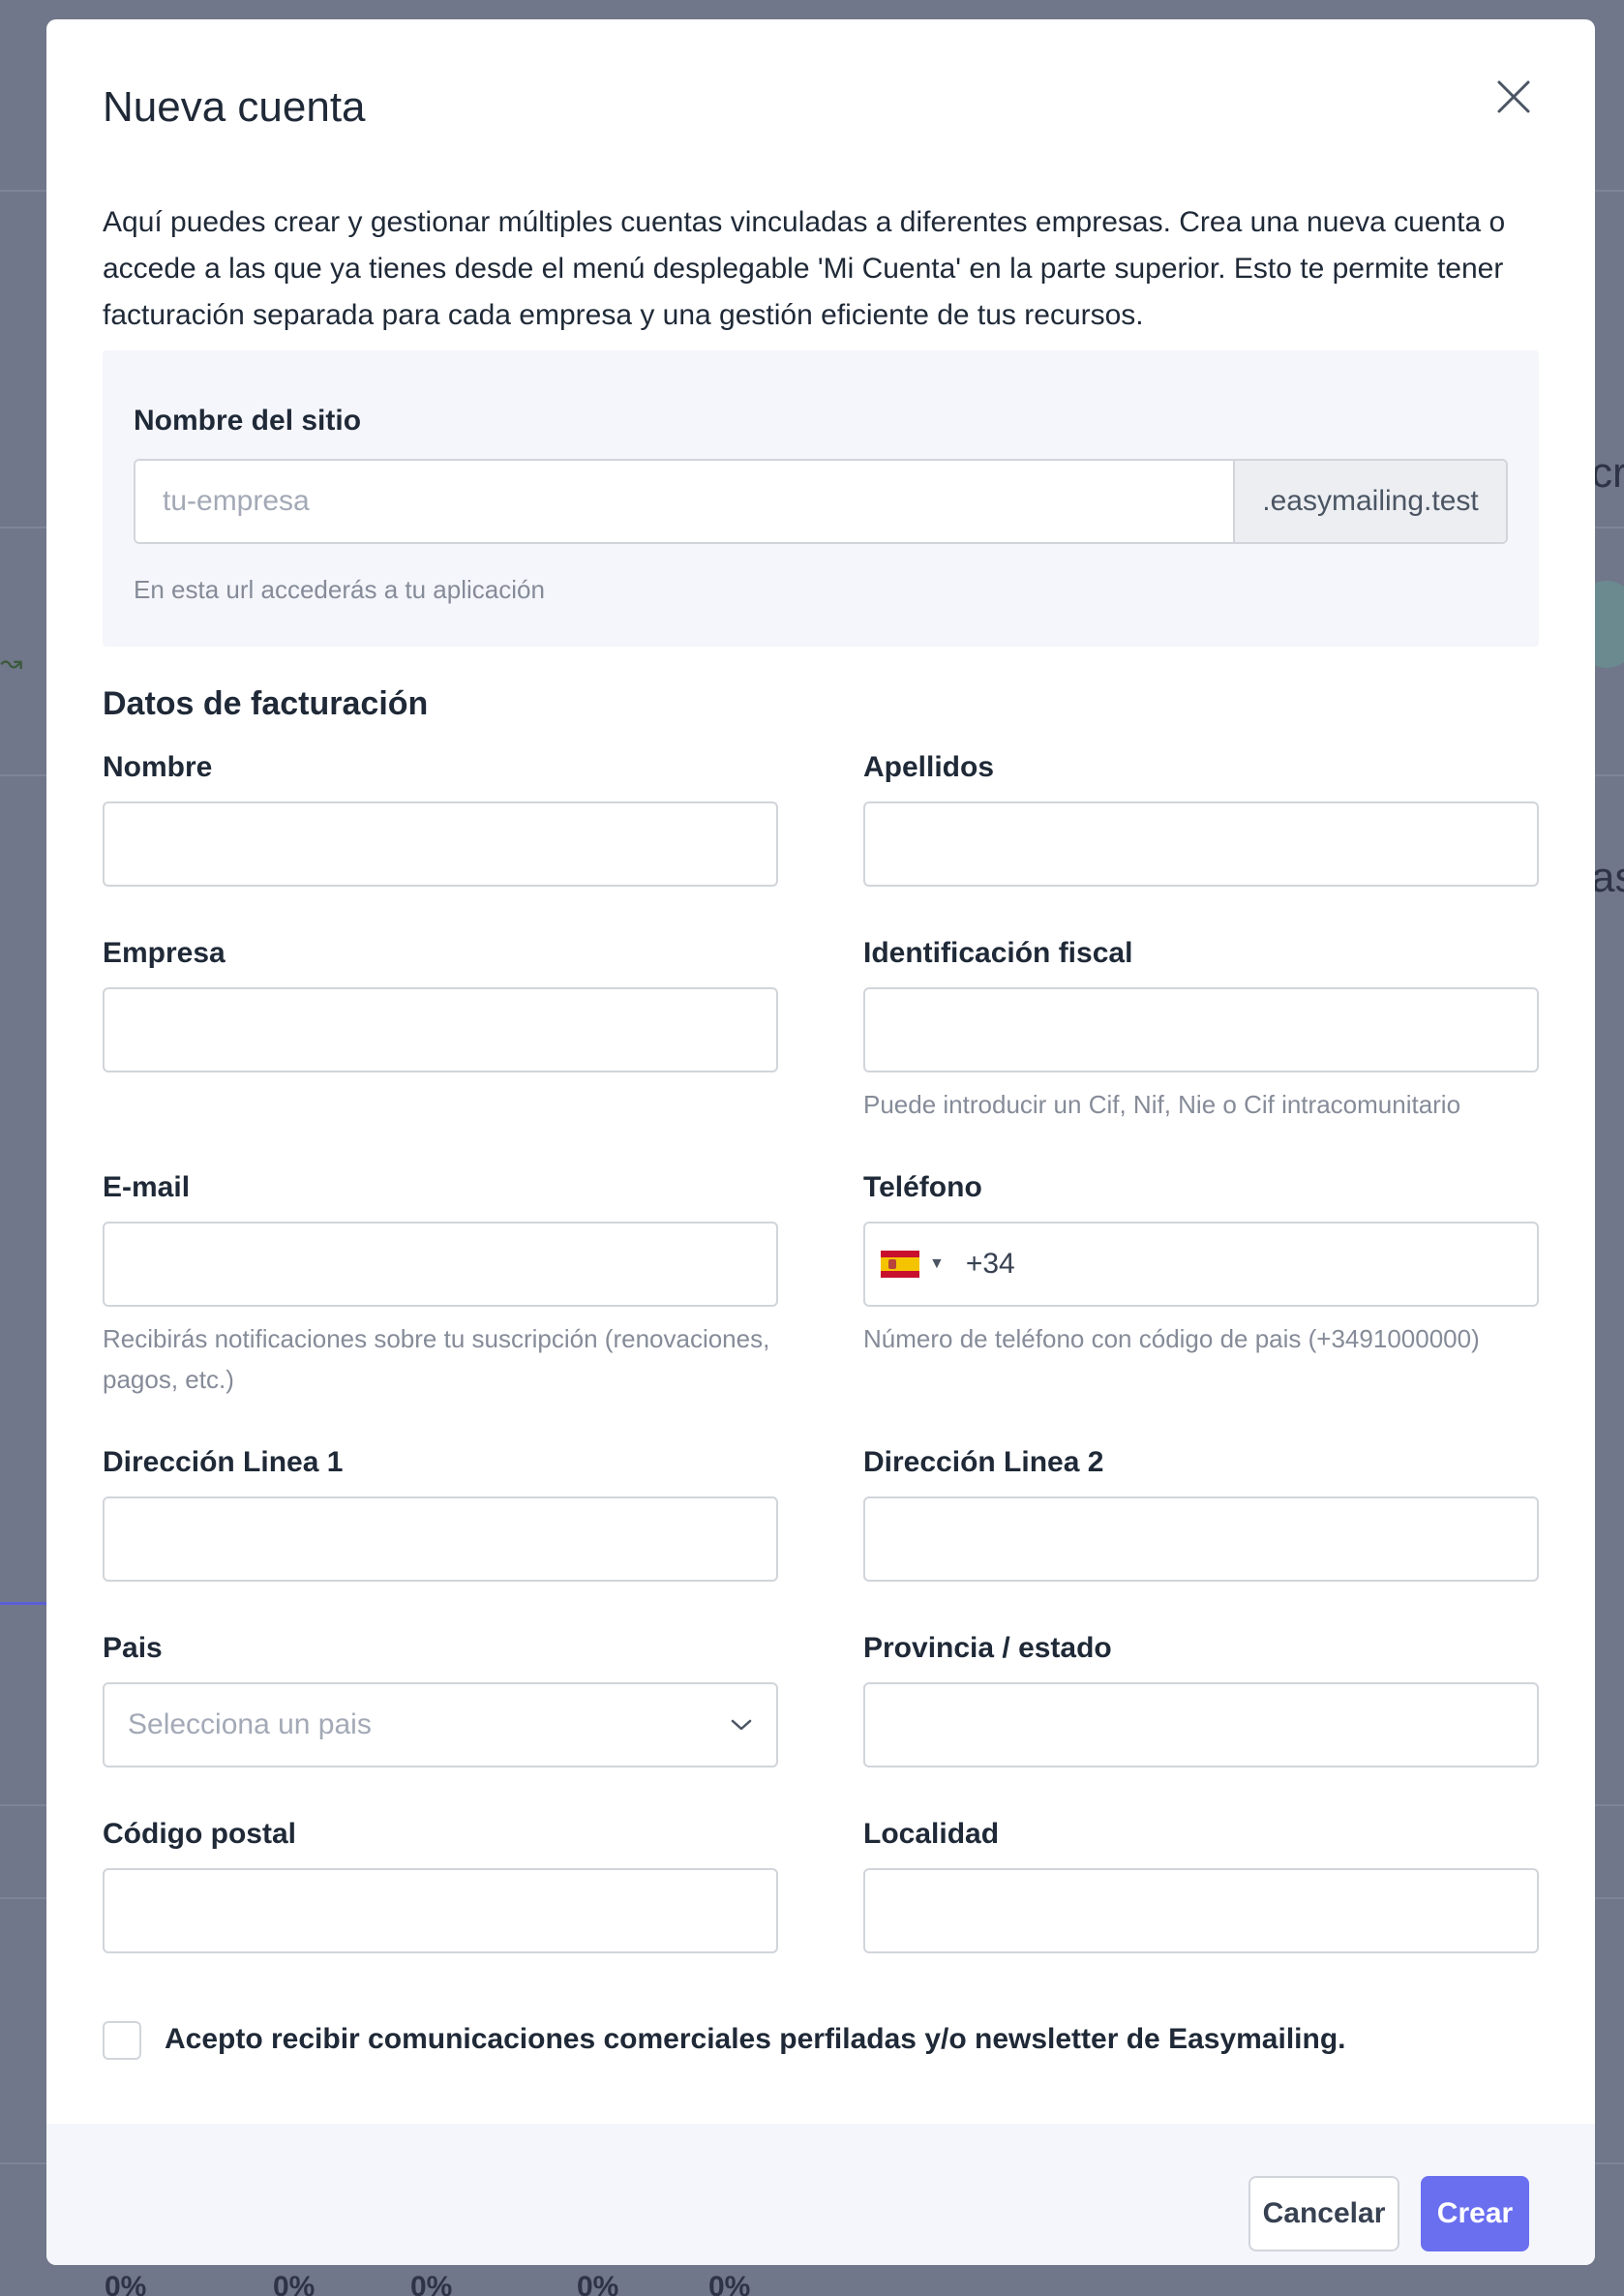 This screenshot has width=1624, height=2296. I want to click on state-input, so click(1201, 1724).